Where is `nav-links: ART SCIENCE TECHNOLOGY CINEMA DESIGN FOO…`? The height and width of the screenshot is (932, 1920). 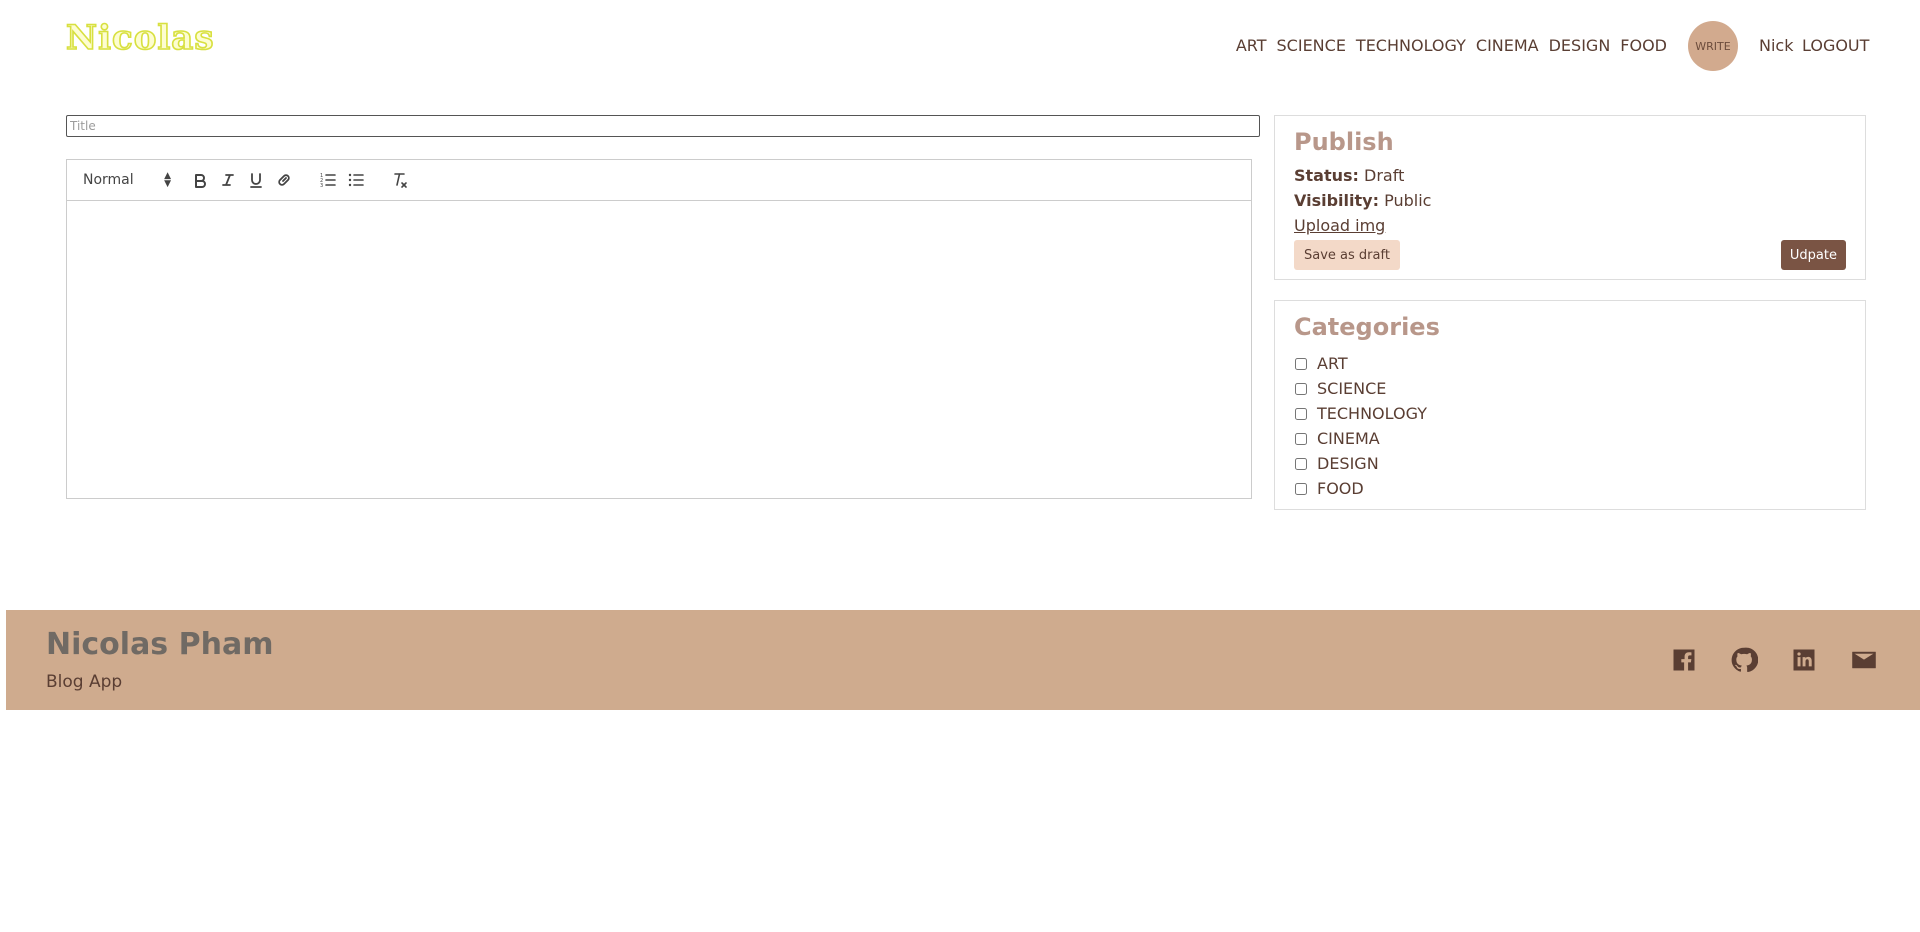 nav-links: ART SCIENCE TECHNOLOGY CINEMA DESIGN FOO… is located at coordinates (1451, 45).